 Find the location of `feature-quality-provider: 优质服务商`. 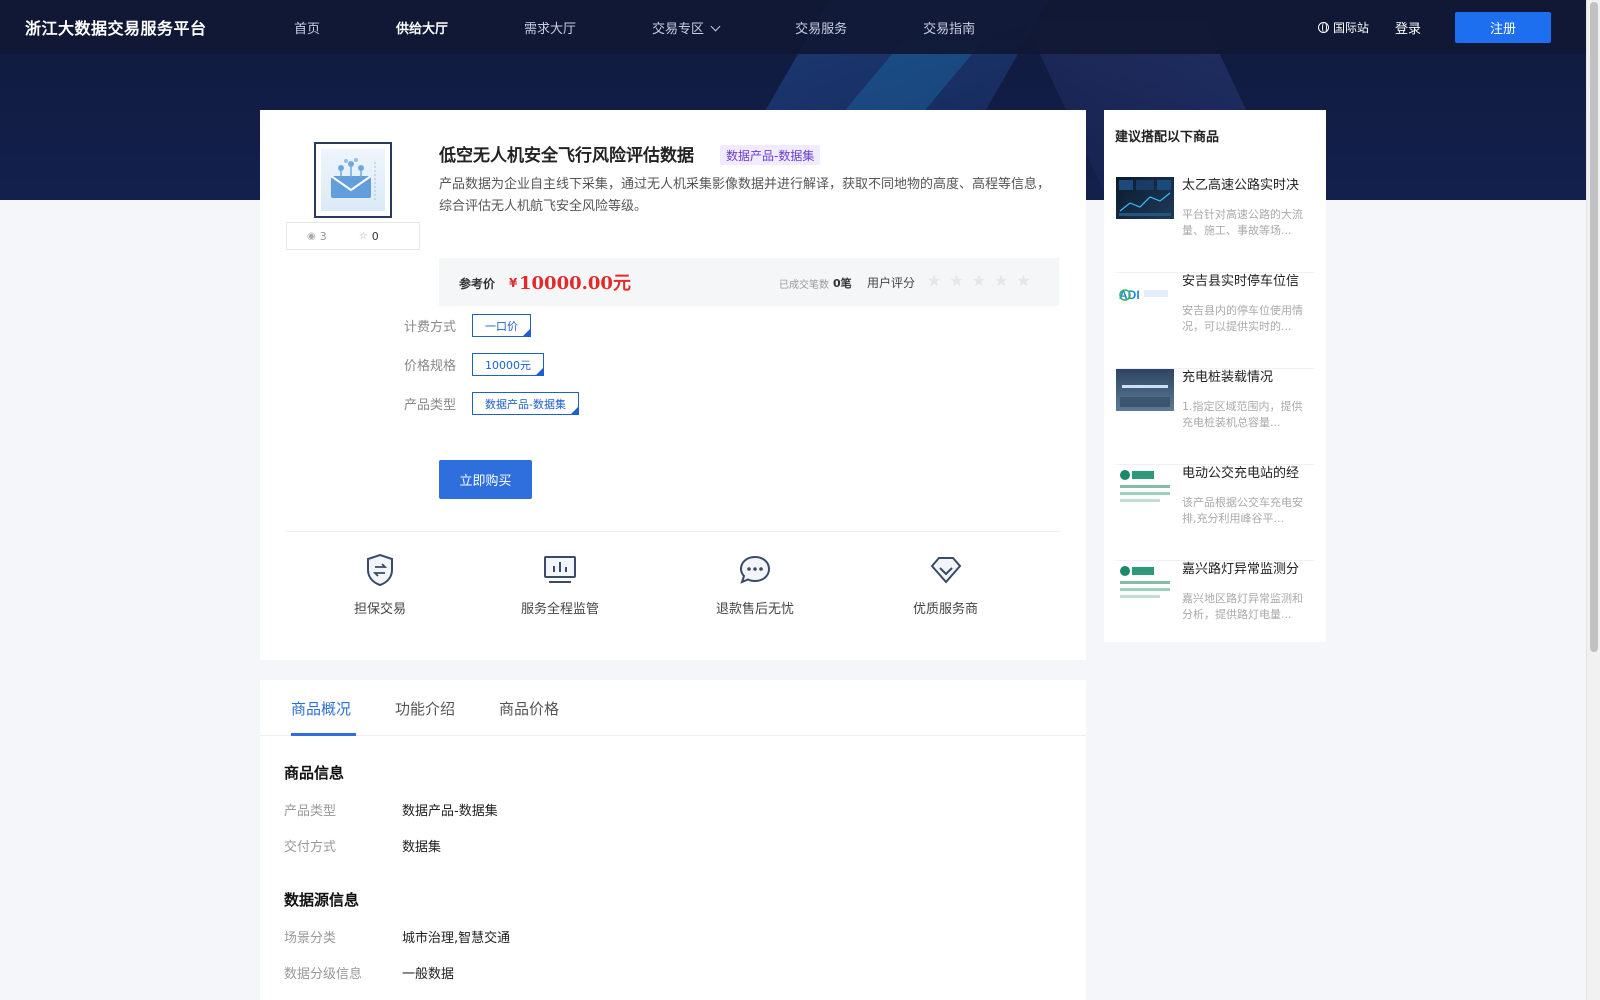

feature-quality-provider: 优质服务商 is located at coordinates (945, 584).